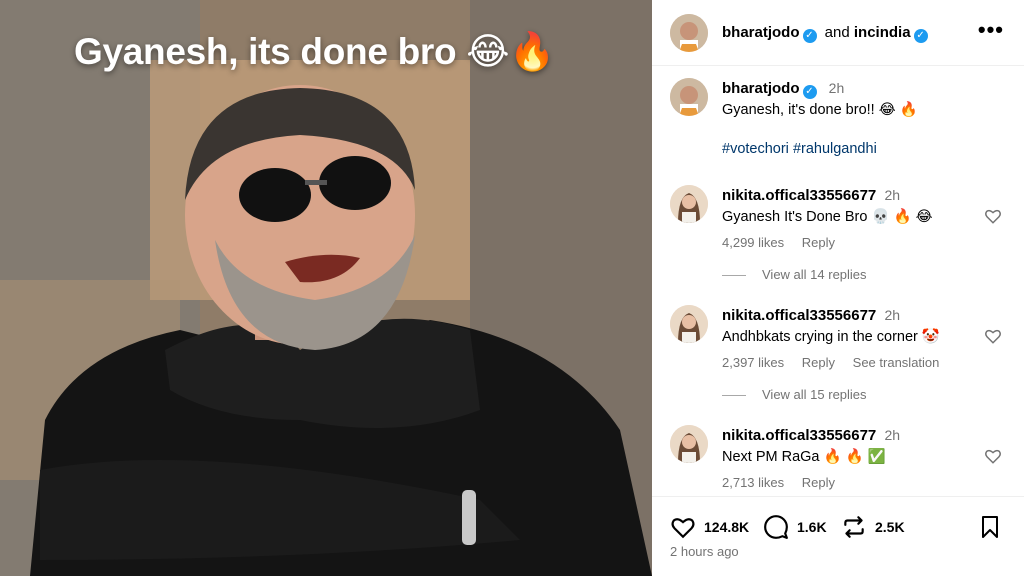 The width and height of the screenshot is (1024, 576). I want to click on comment-likes: 2,397 likes, so click(753, 362).